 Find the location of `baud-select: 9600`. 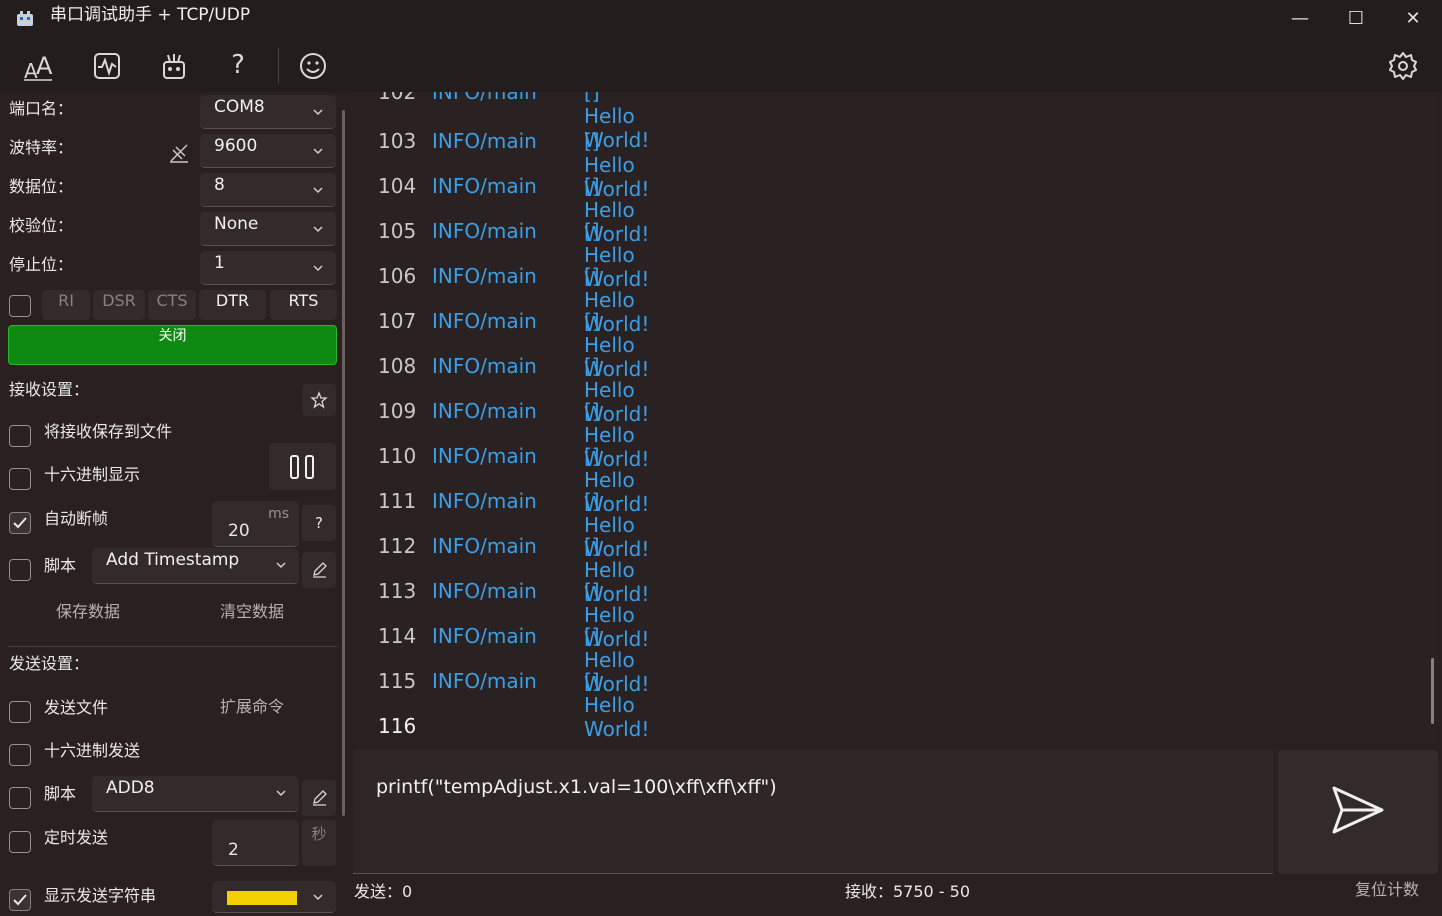

baud-select: 9600 is located at coordinates (268, 151).